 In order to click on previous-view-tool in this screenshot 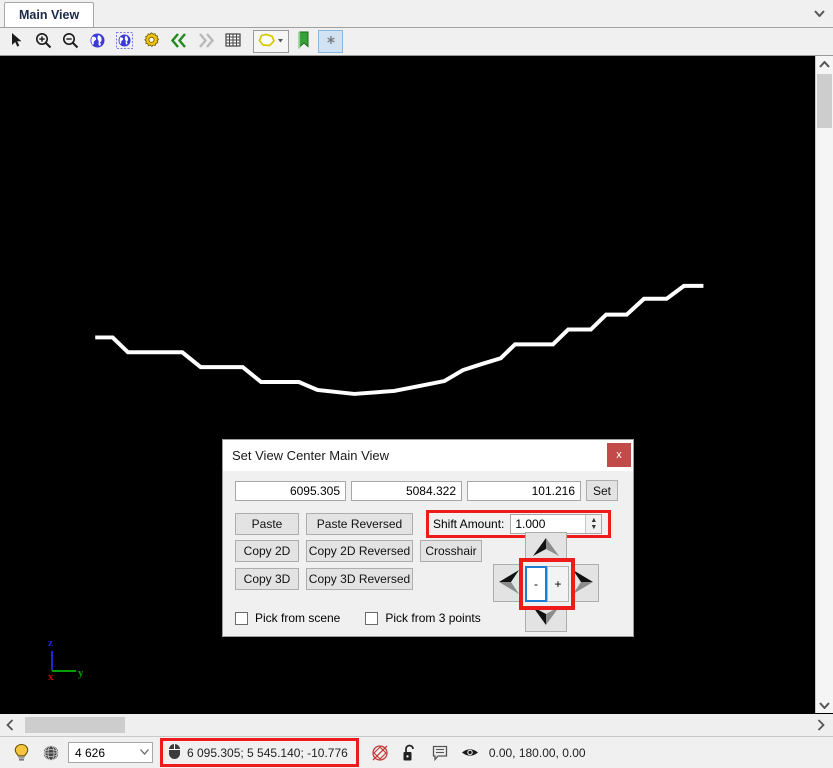, I will do `click(178, 41)`.